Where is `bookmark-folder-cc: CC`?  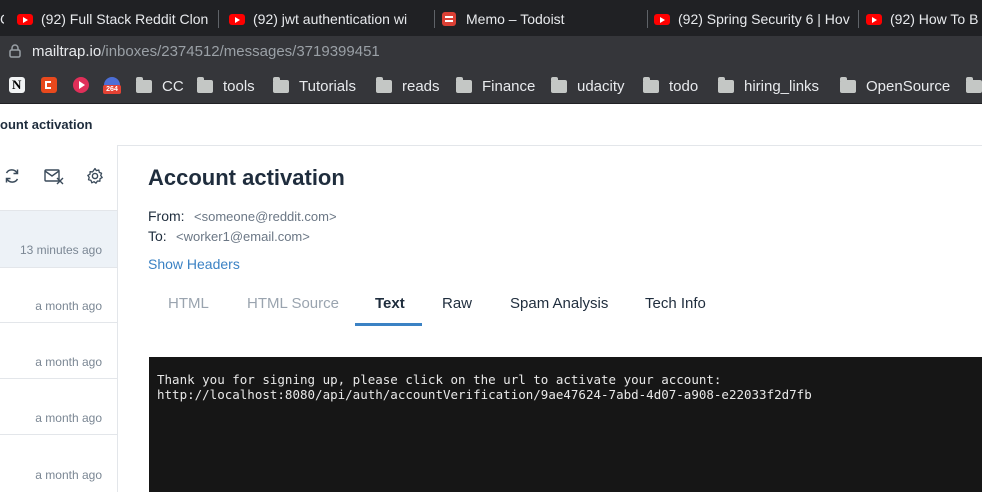
bookmark-folder-cc: CC is located at coordinates (160, 86).